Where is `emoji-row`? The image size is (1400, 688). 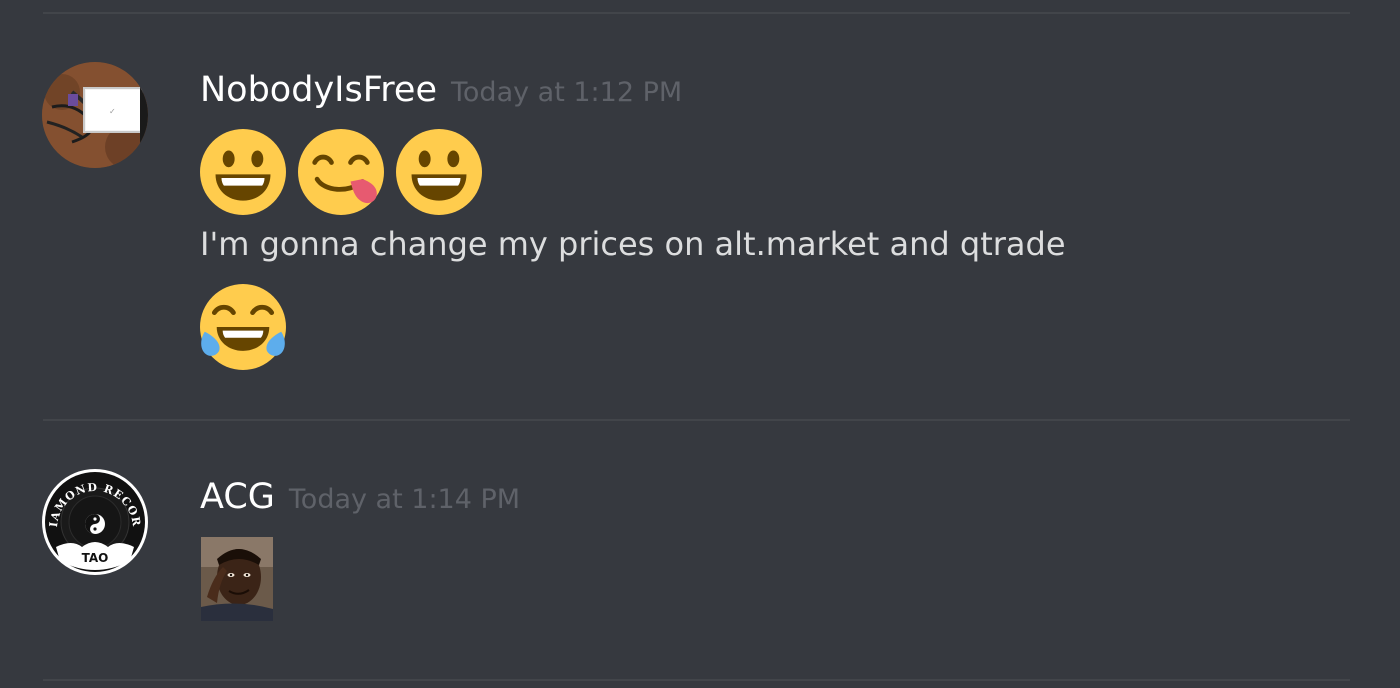
emoji-row is located at coordinates (341, 172).